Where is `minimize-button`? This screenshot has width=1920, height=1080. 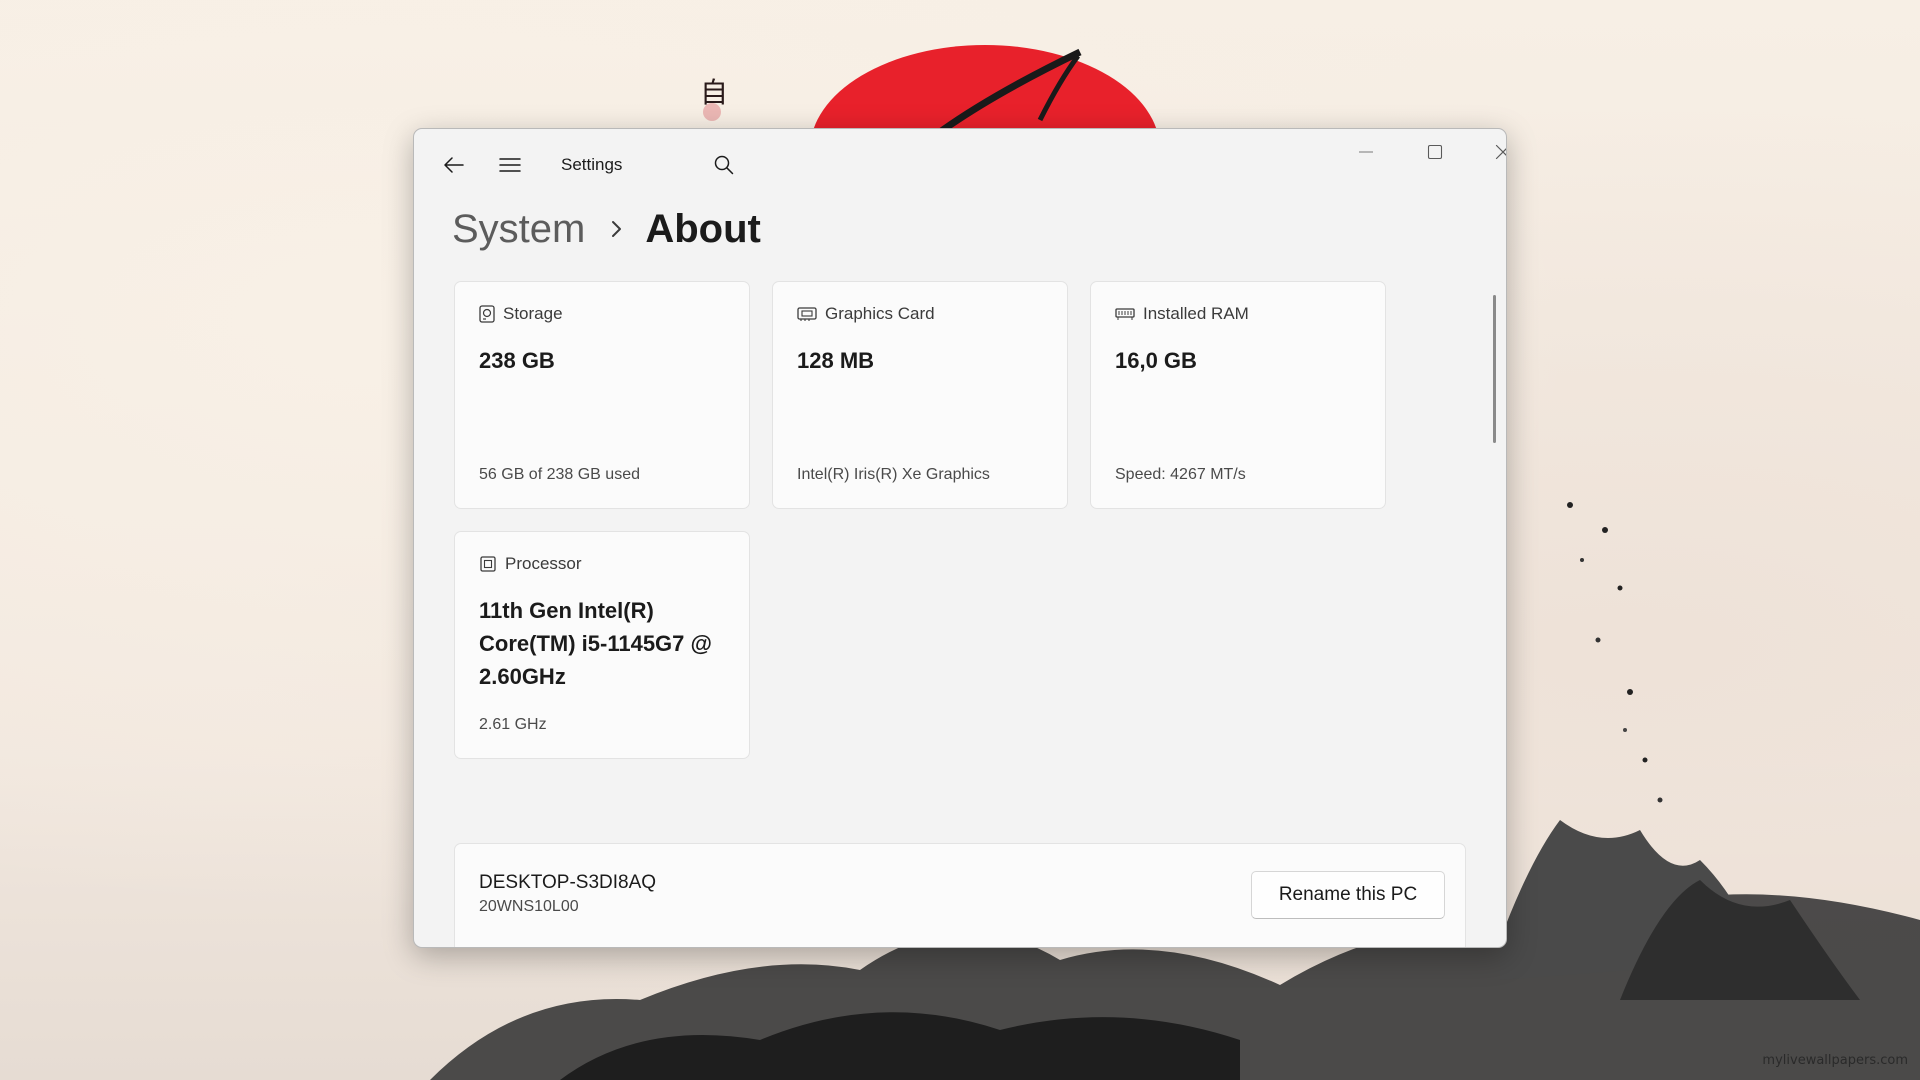 minimize-button is located at coordinates (1366, 152).